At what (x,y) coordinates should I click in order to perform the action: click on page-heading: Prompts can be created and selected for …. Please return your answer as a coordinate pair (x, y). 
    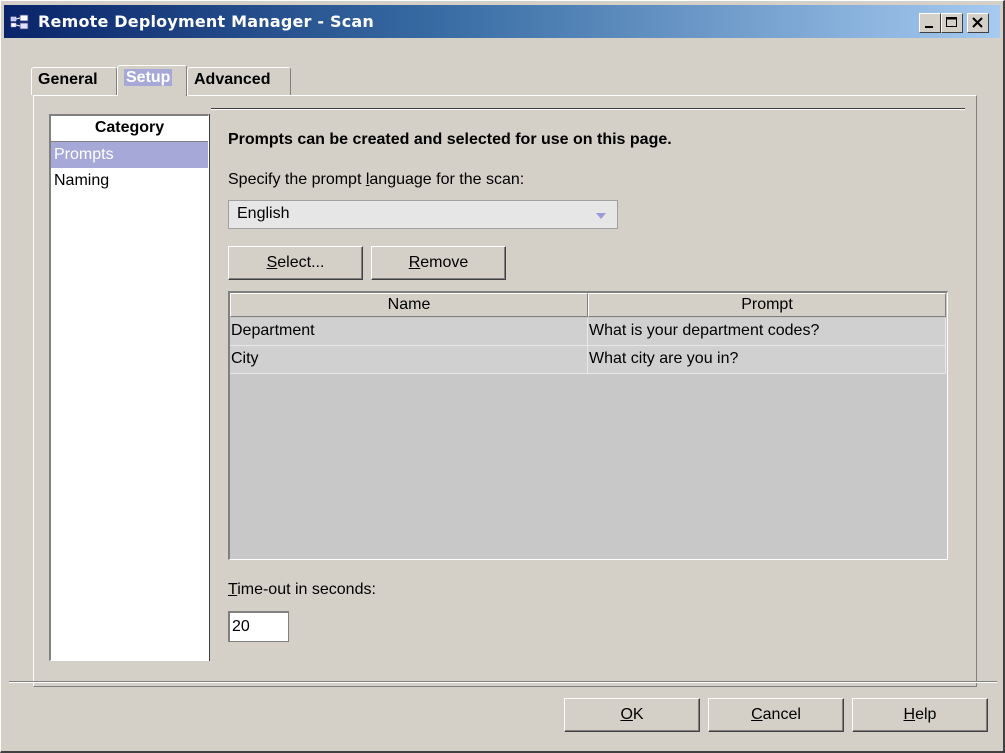
    Looking at the image, I should click on (450, 139).